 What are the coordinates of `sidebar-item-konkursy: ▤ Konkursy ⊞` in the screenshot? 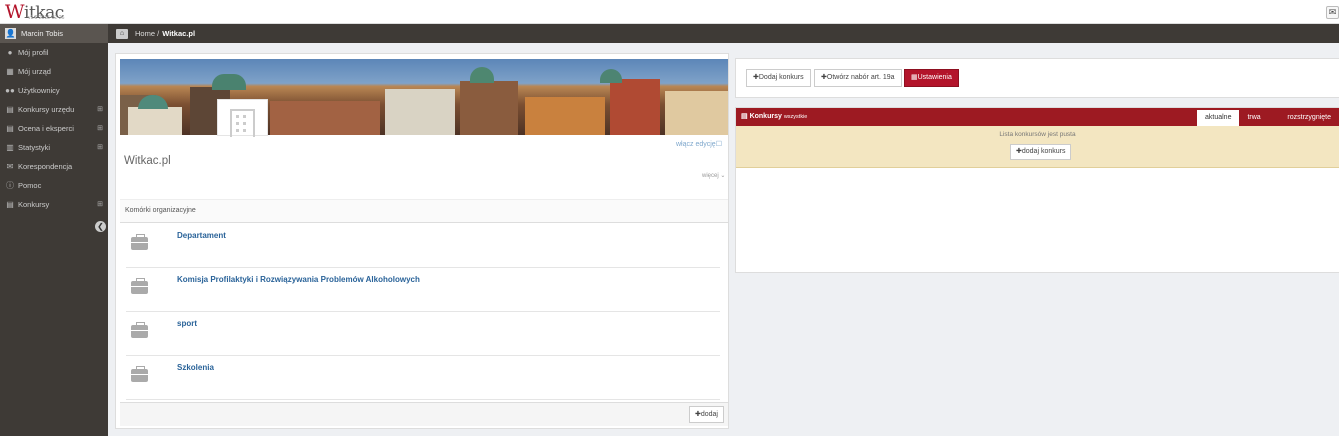 It's located at (54, 204).